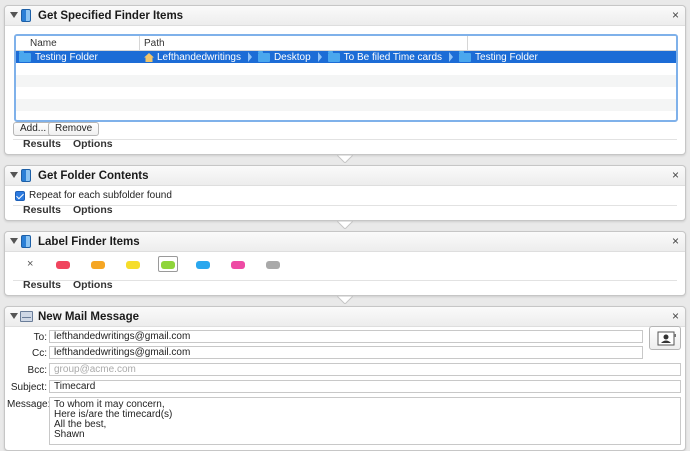 The height and width of the screenshot is (451, 690). Describe the element at coordinates (98, 265) in the screenshot. I see `label-orange-swatch` at that location.